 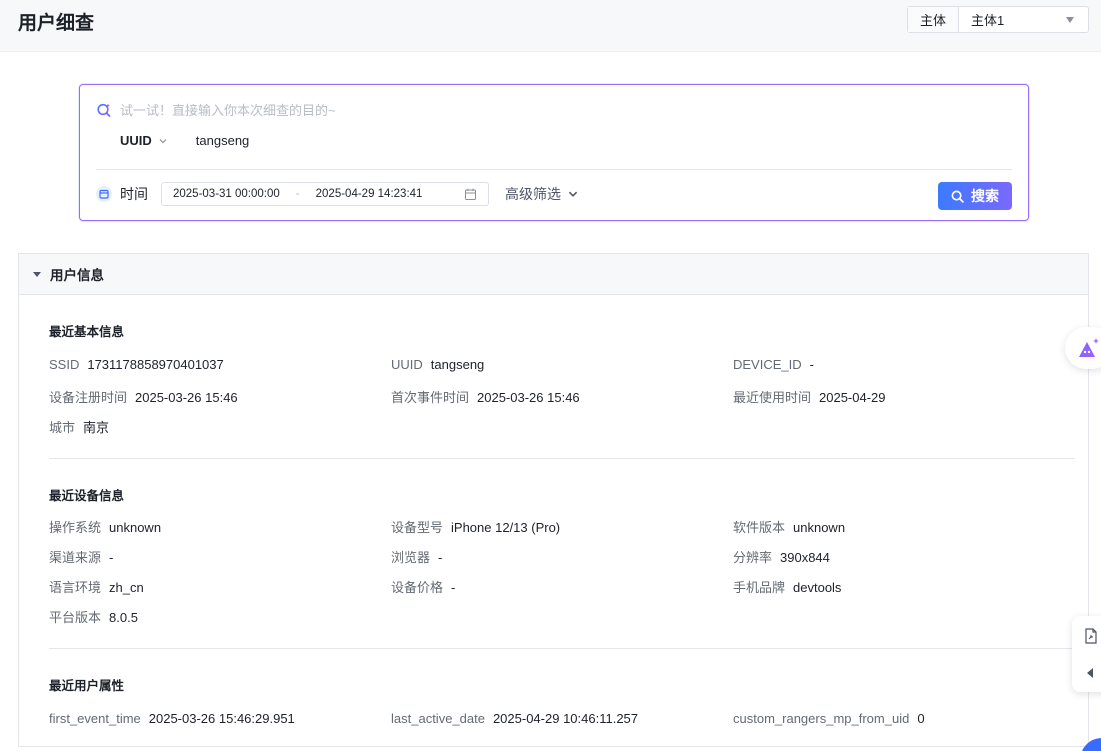 I want to click on id-value-input: tangseng, so click(x=223, y=140).